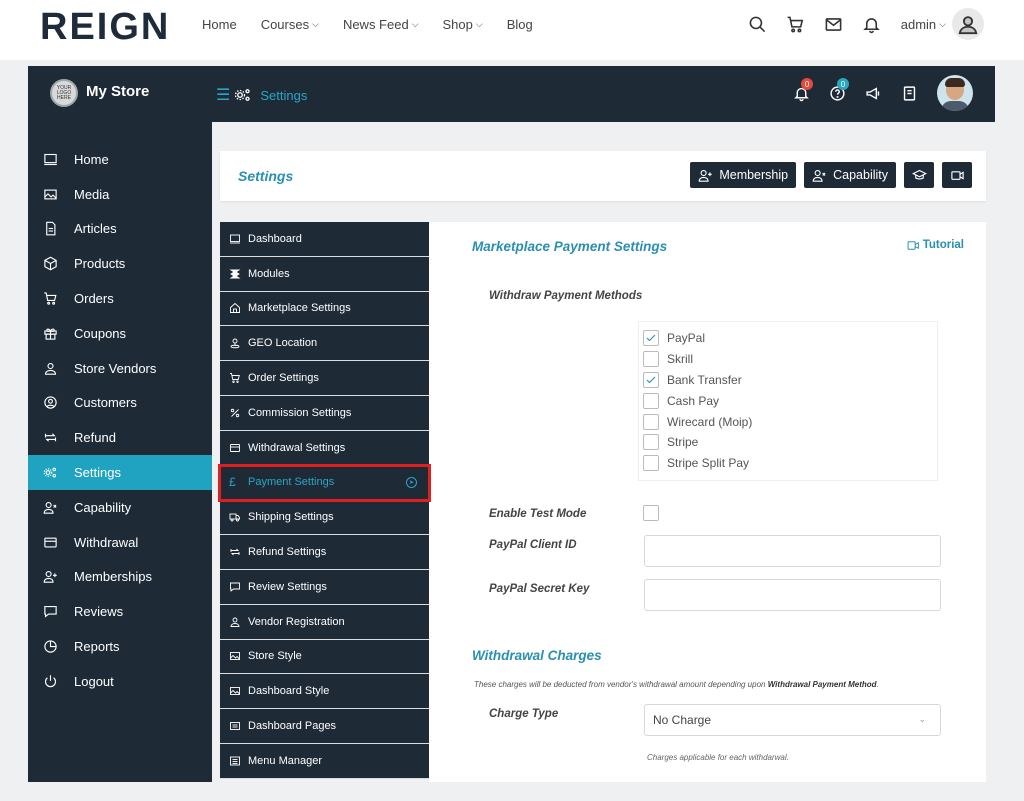 This screenshot has height=801, width=1024. What do you see at coordinates (91, 194) in the screenshot?
I see `sidebar-item-label: Media` at bounding box center [91, 194].